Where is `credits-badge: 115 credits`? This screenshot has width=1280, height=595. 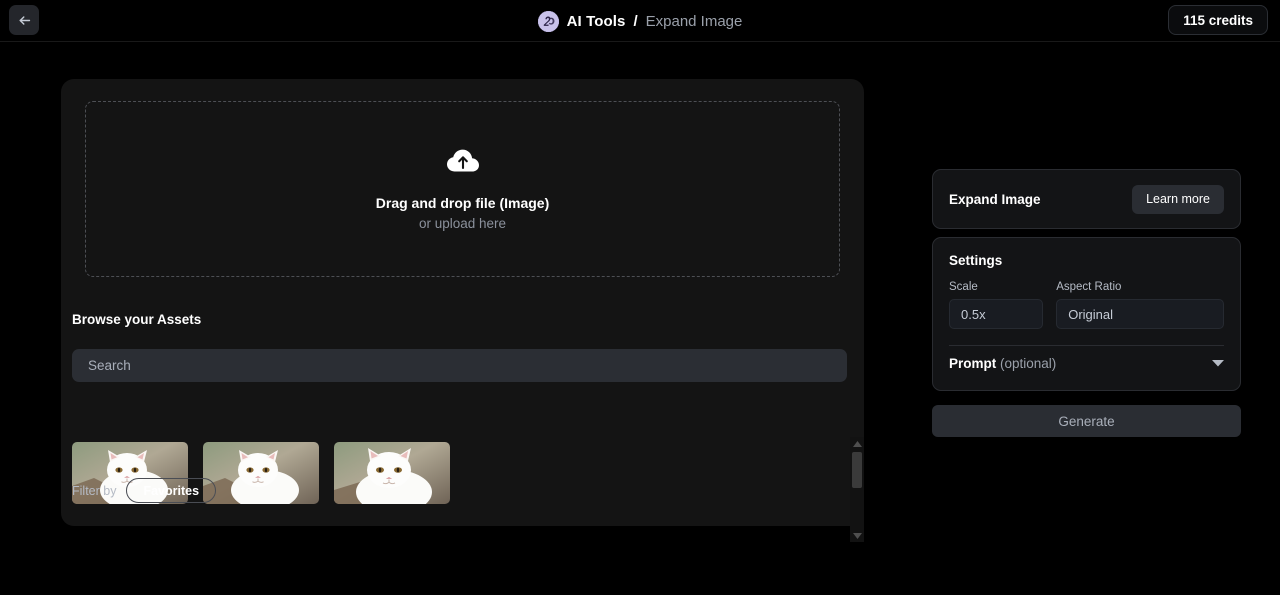
credits-badge: 115 credits is located at coordinates (1218, 20).